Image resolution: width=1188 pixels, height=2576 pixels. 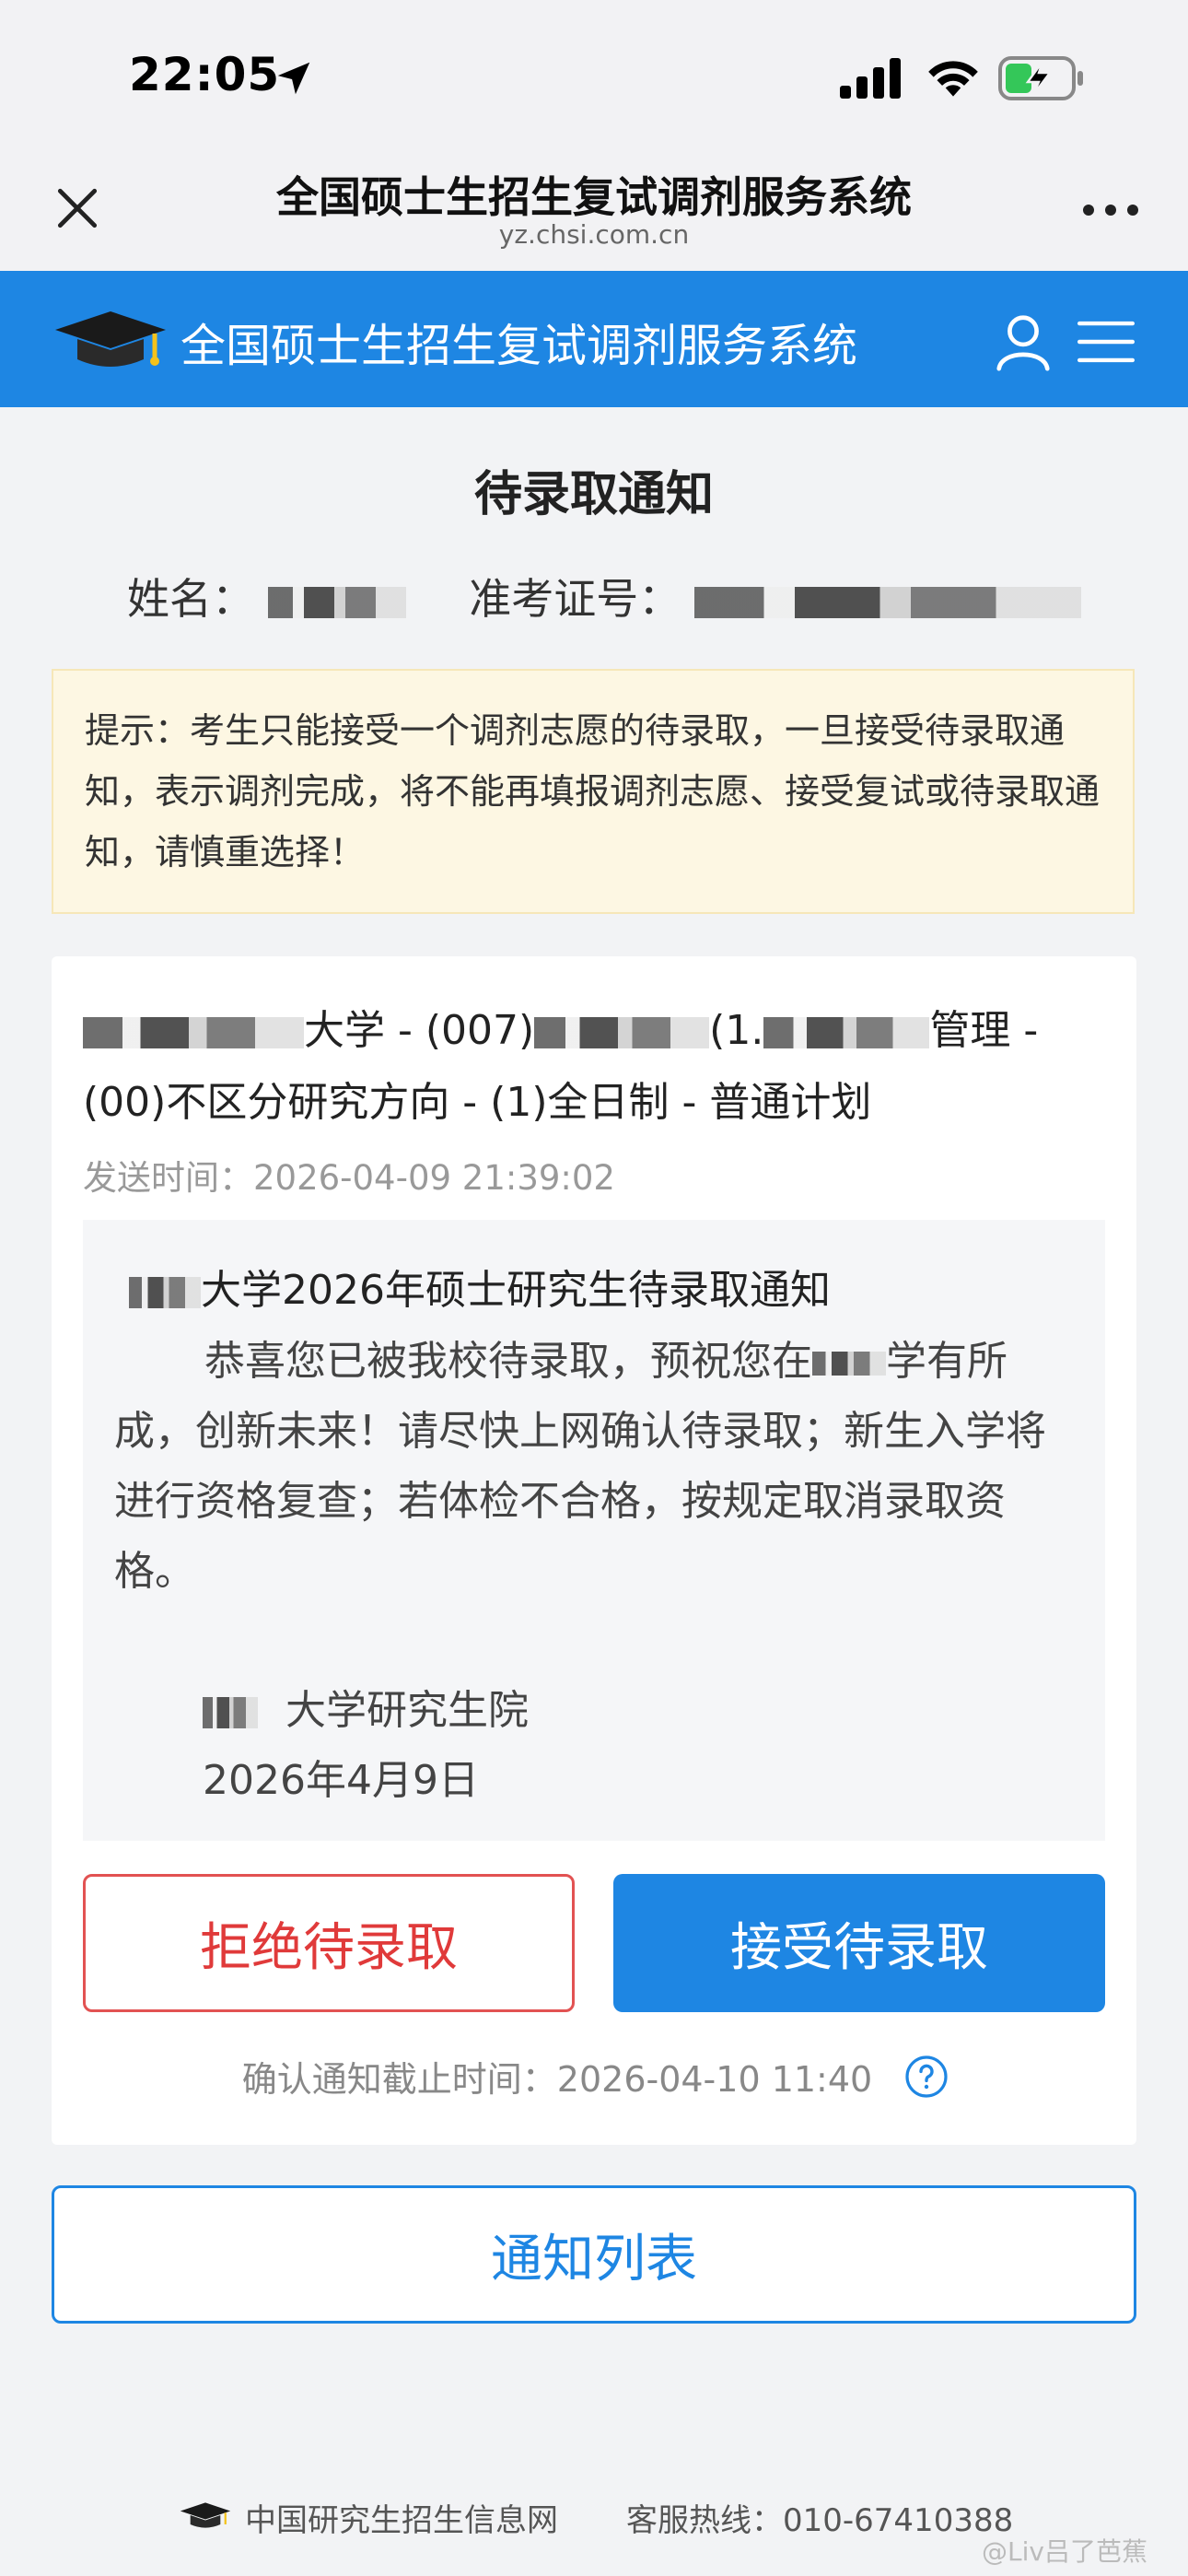 What do you see at coordinates (859, 1943) in the screenshot?
I see `accept-admission-button: 接受待录取` at bounding box center [859, 1943].